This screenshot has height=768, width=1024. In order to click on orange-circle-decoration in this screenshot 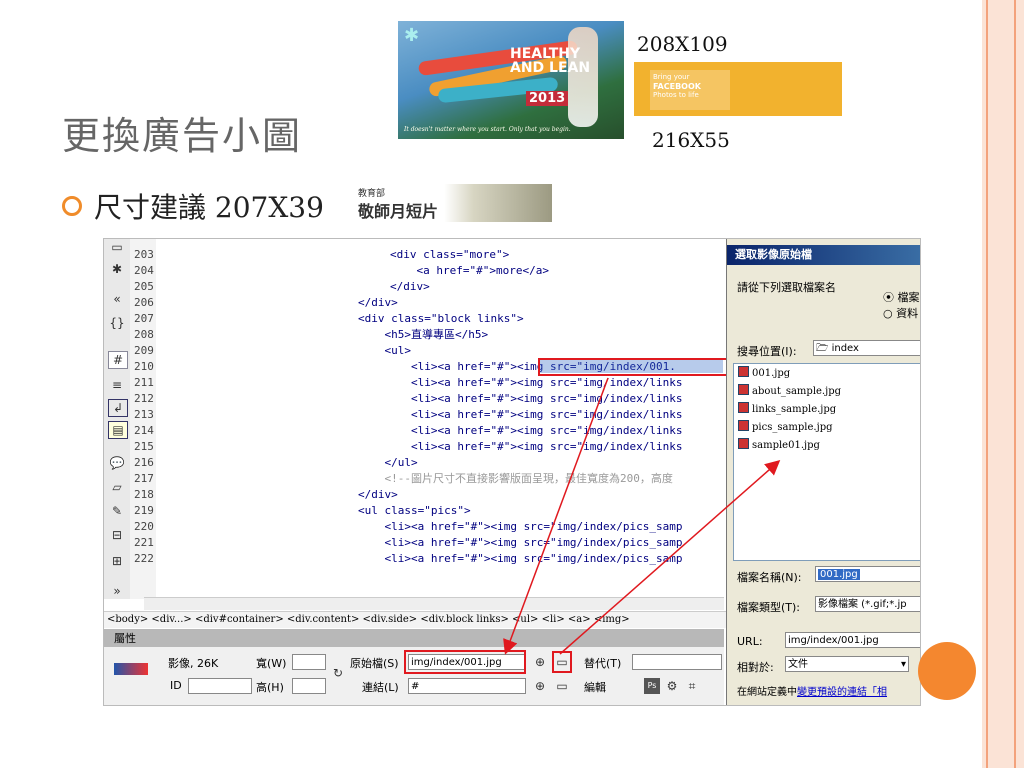, I will do `click(947, 671)`.